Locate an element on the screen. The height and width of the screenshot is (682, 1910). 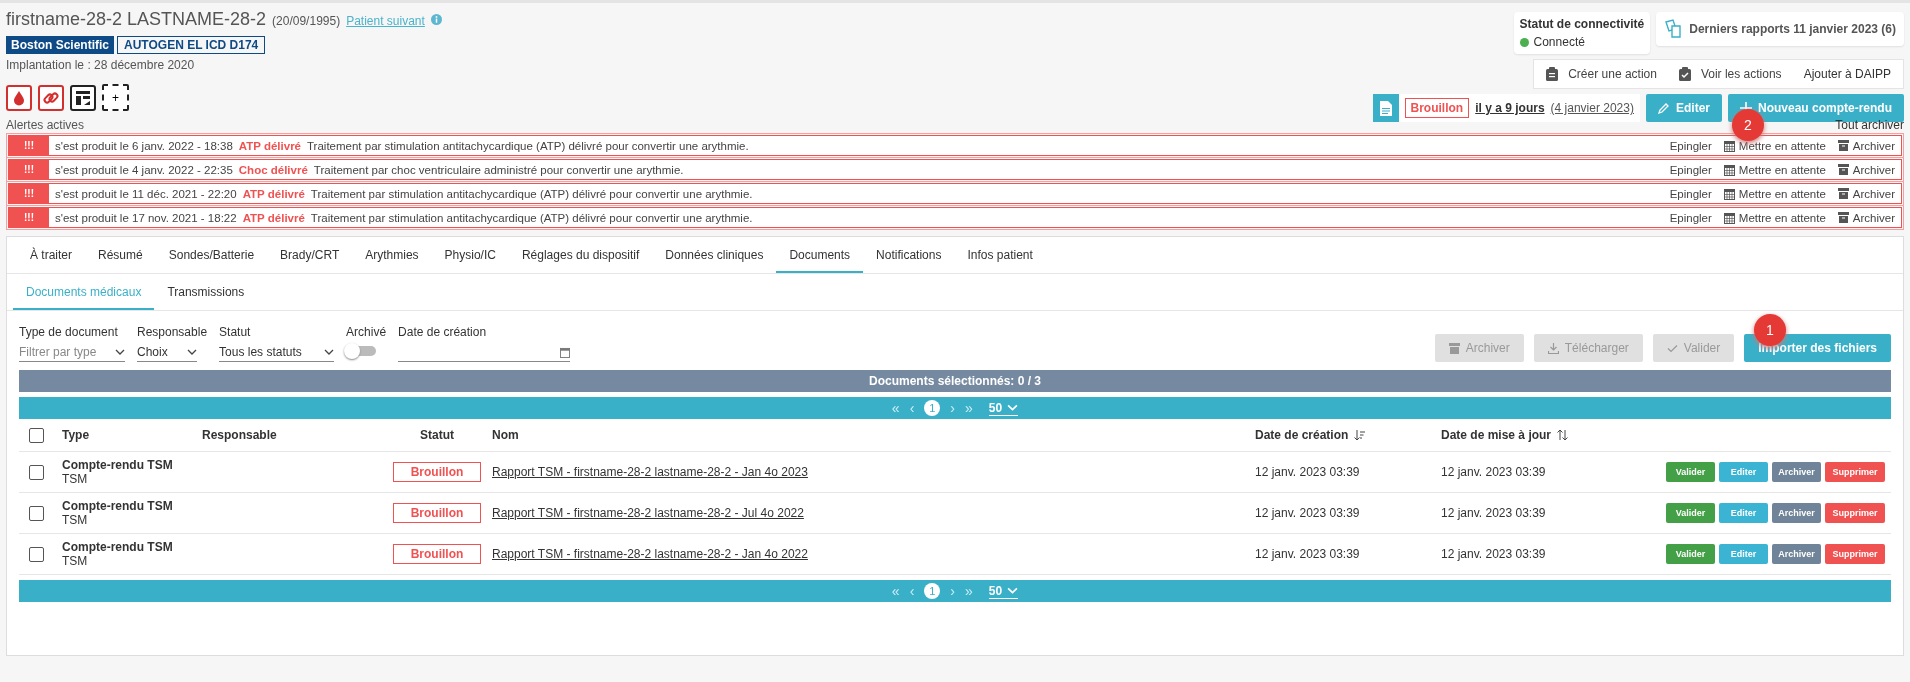
reports-button: Derniers rapports 11 janvier 2023 (6) is located at coordinates (1780, 29).